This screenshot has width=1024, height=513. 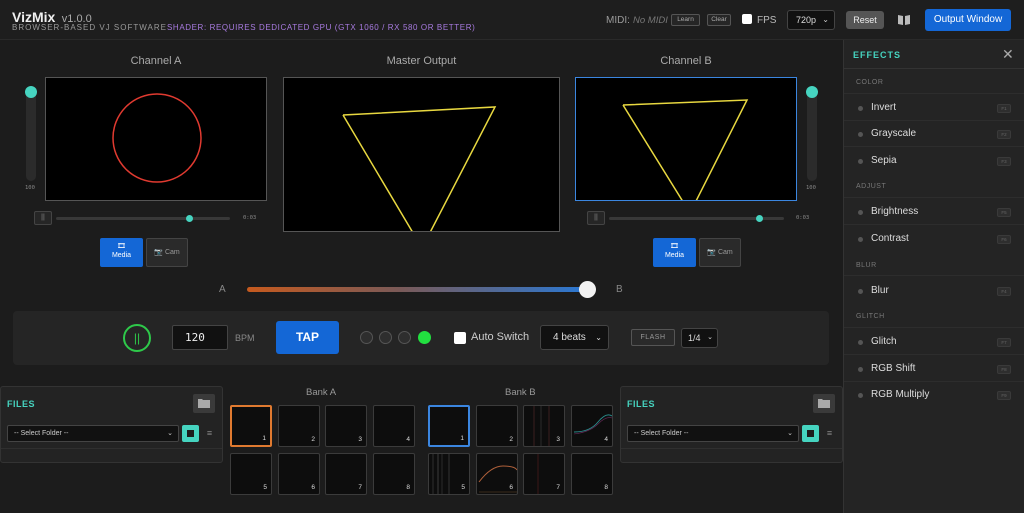 What do you see at coordinates (674, 246) in the screenshot?
I see `film-icon: 🎞` at bounding box center [674, 246].